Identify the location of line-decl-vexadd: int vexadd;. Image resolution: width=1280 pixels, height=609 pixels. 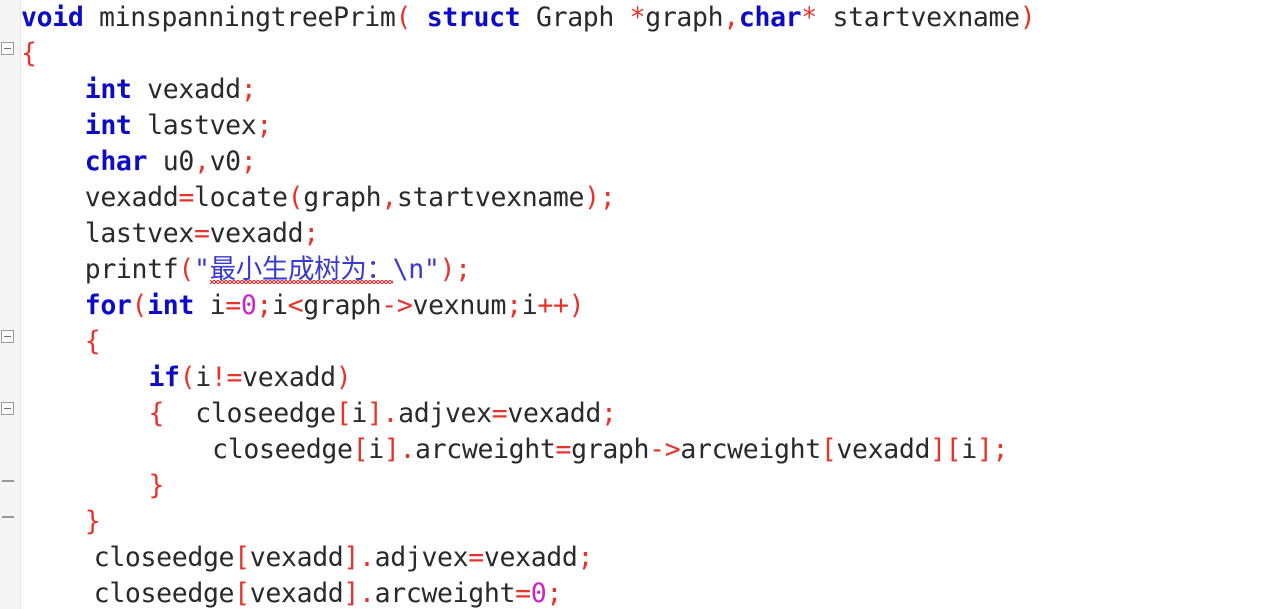
(171, 90).